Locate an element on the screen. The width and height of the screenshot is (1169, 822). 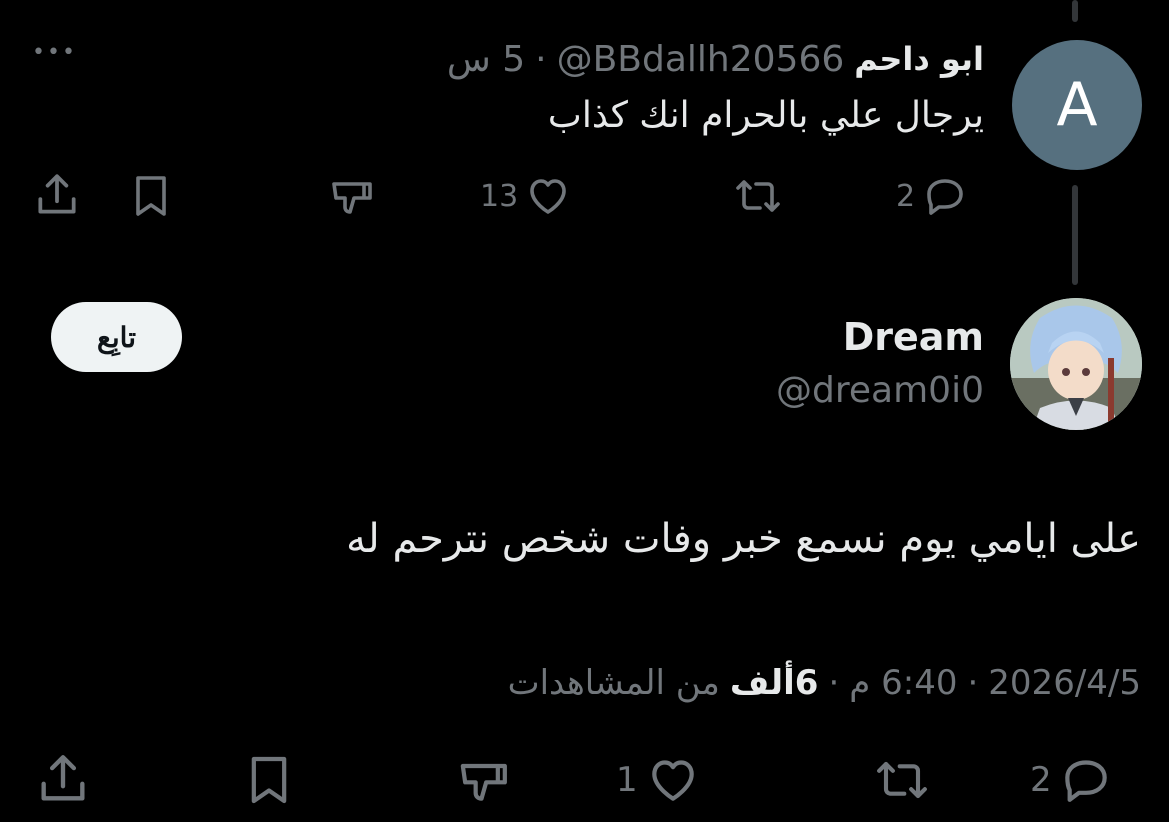
main-display-name: Dream is located at coordinates (913, 337).